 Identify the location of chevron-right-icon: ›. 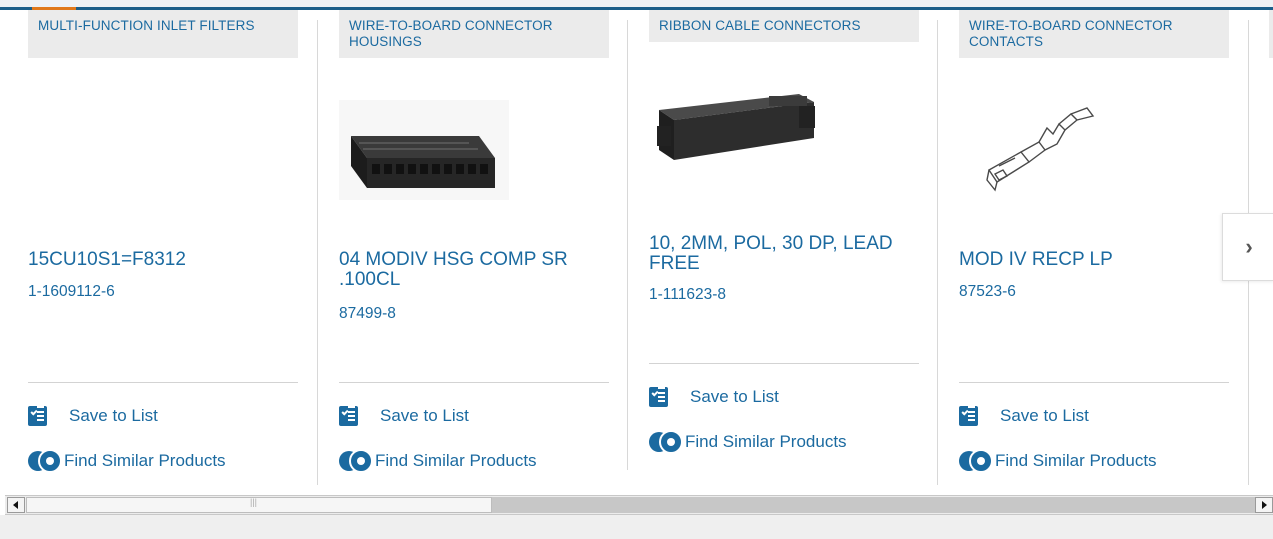
(1249, 246).